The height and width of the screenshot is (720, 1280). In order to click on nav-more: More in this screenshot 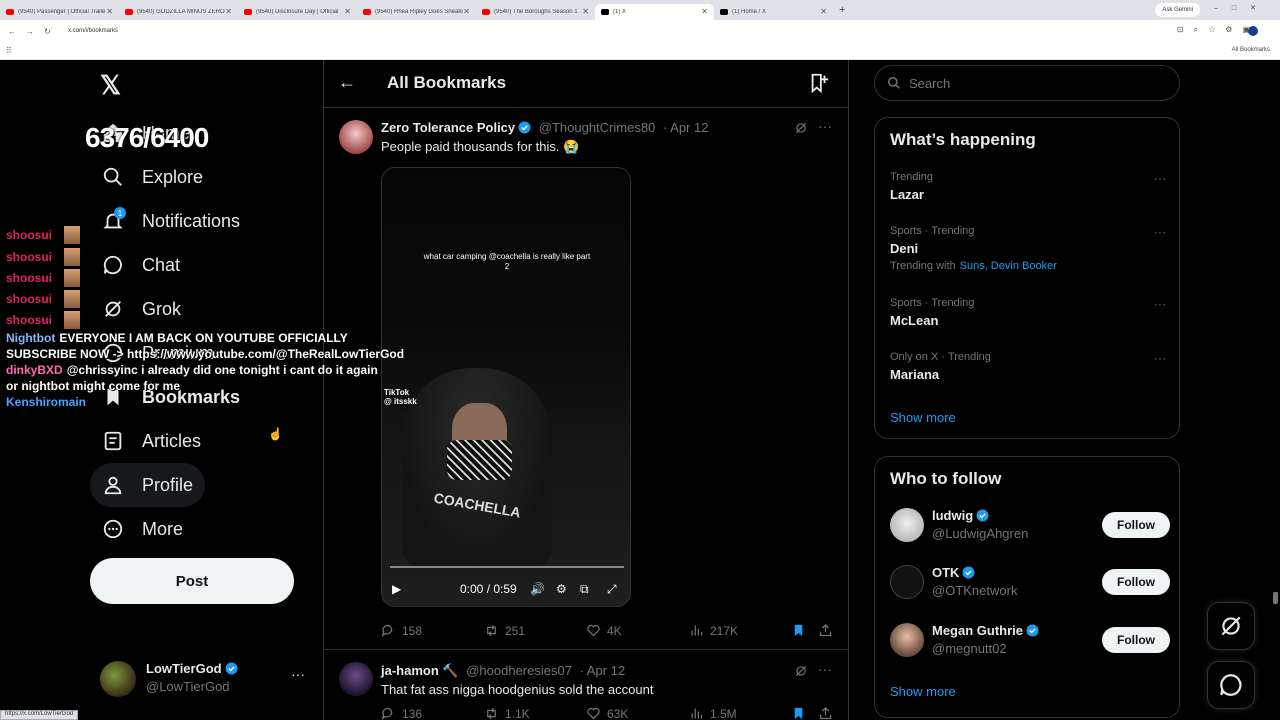, I will do `click(142, 529)`.